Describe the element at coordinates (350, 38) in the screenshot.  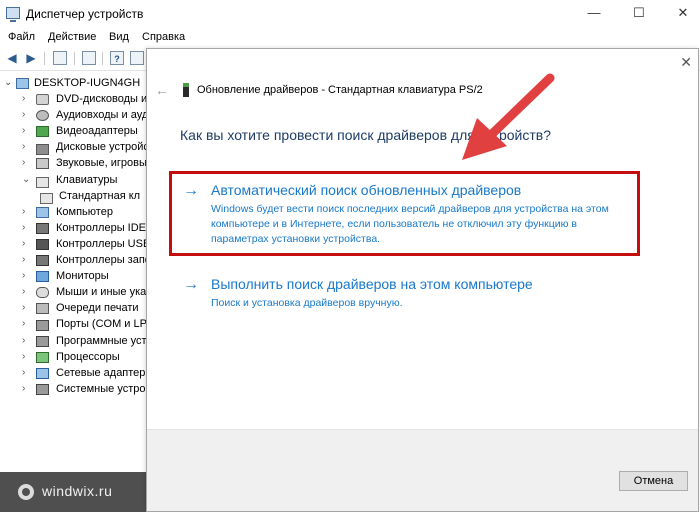
I see `menu-bar: Файл Действие Вид Справка` at that location.